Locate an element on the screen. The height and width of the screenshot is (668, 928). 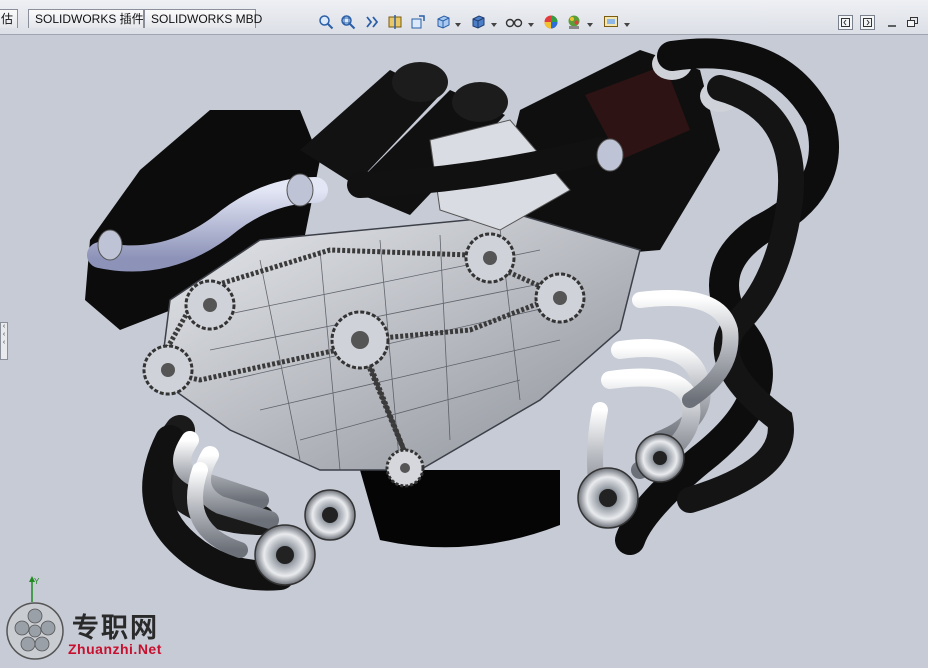
apply-scene-icon is located at coordinates (574, 22).